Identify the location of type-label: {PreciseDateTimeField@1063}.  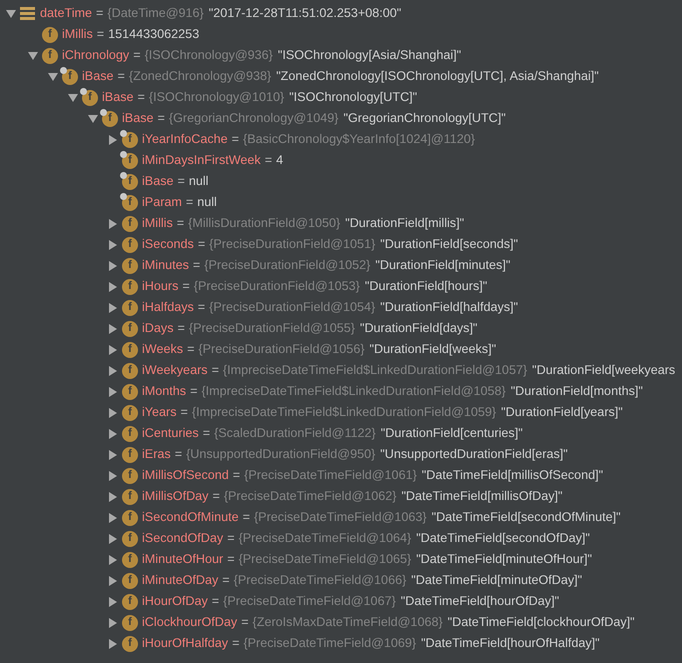
(340, 517).